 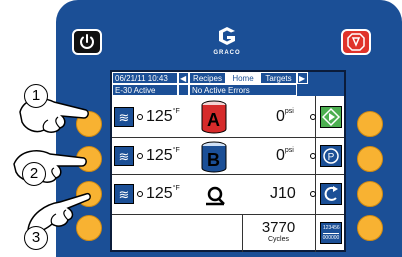 What do you see at coordinates (302, 78) in the screenshot?
I see `nav-right-arrow-icon: ▶` at bounding box center [302, 78].